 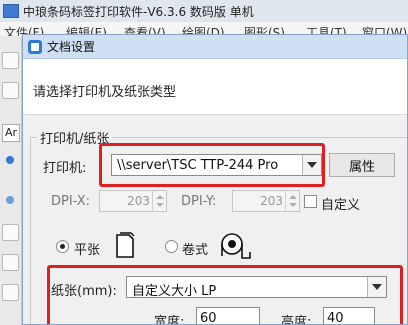 I want to click on dpi-x-spinner: 203, so click(x=133, y=201).